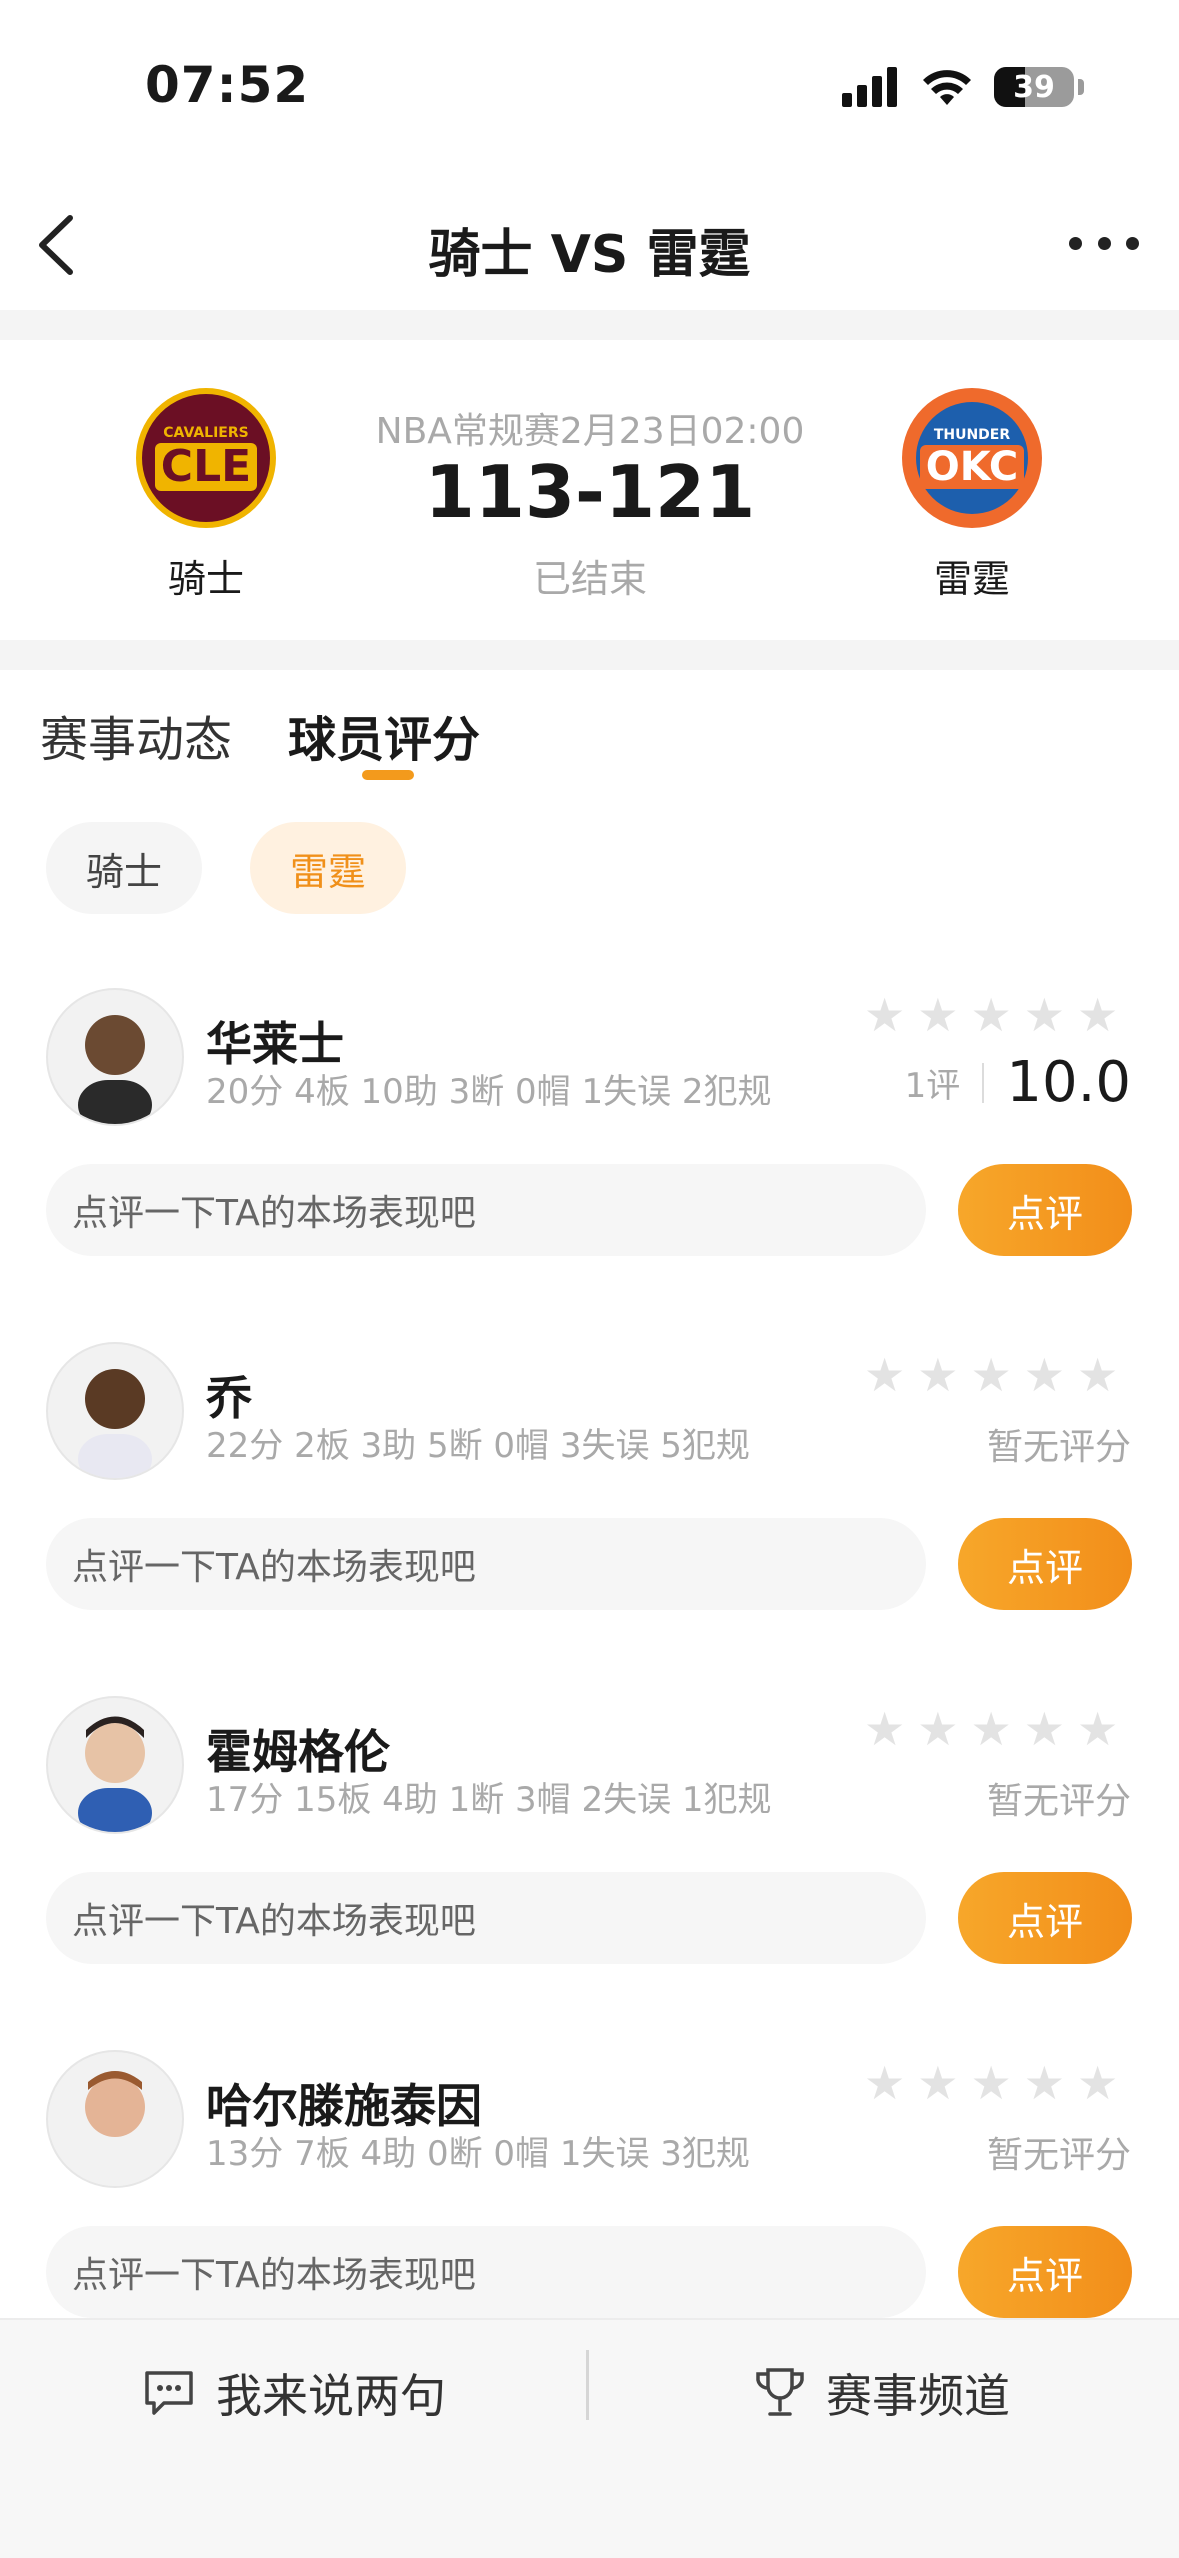  What do you see at coordinates (589, 2438) in the screenshot?
I see `bottom-bar` at bounding box center [589, 2438].